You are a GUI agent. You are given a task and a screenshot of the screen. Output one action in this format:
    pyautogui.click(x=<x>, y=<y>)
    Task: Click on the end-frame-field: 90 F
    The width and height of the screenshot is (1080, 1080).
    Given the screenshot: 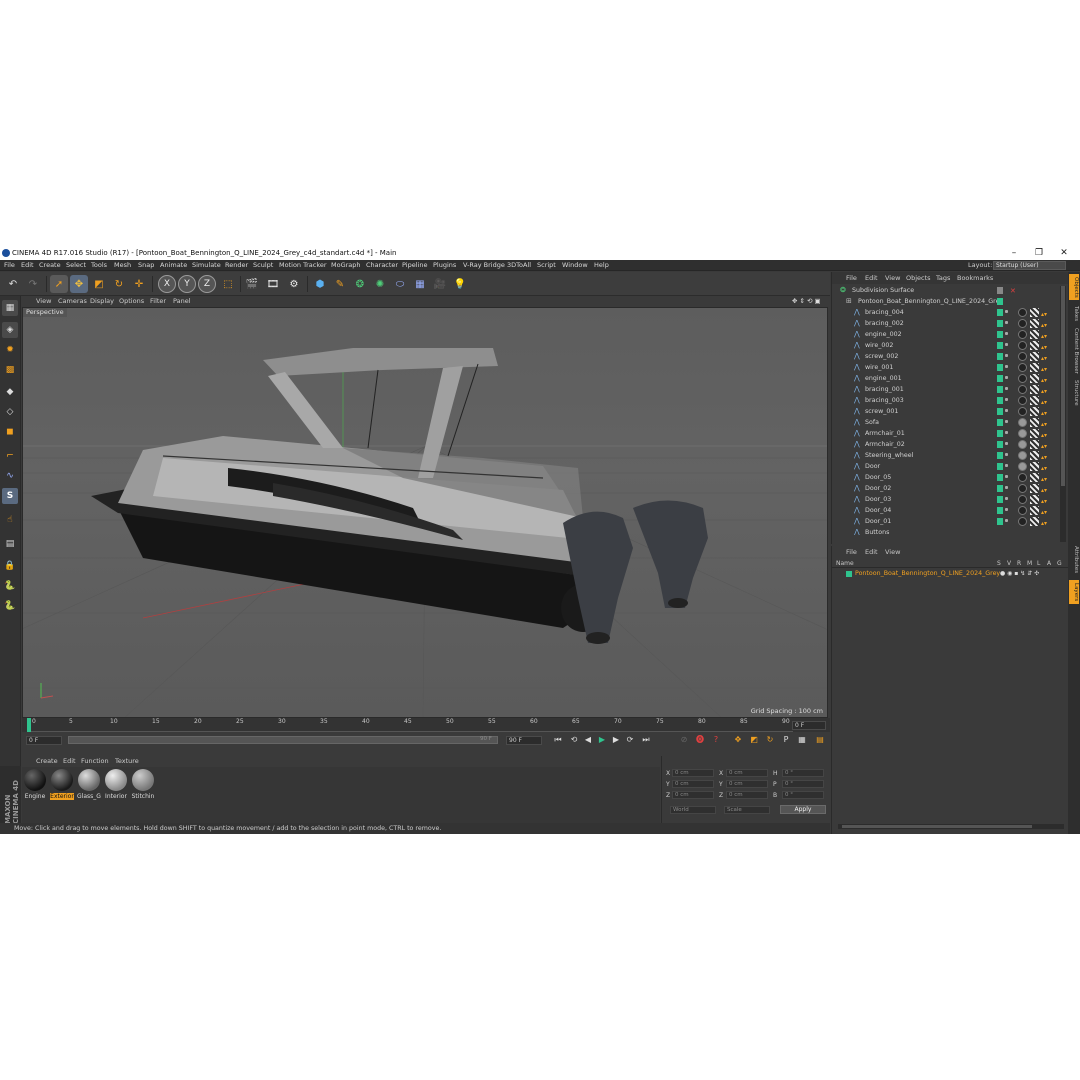 What is the action you would take?
    pyautogui.click(x=524, y=740)
    